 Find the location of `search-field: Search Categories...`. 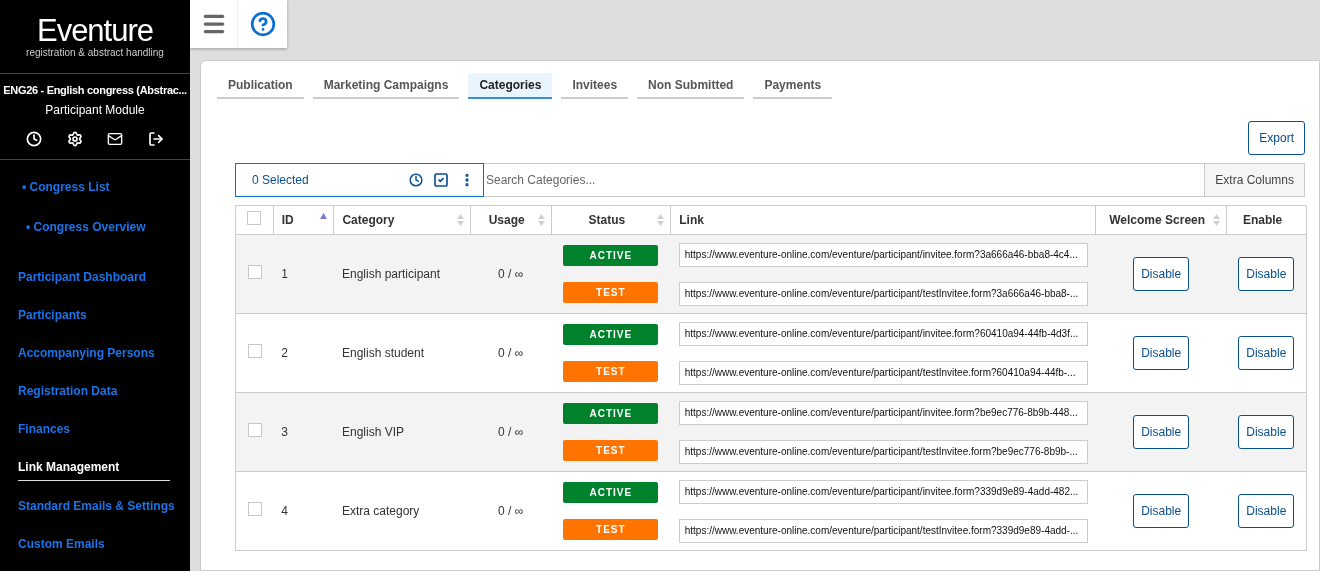

search-field: Search Categories... is located at coordinates (844, 180).